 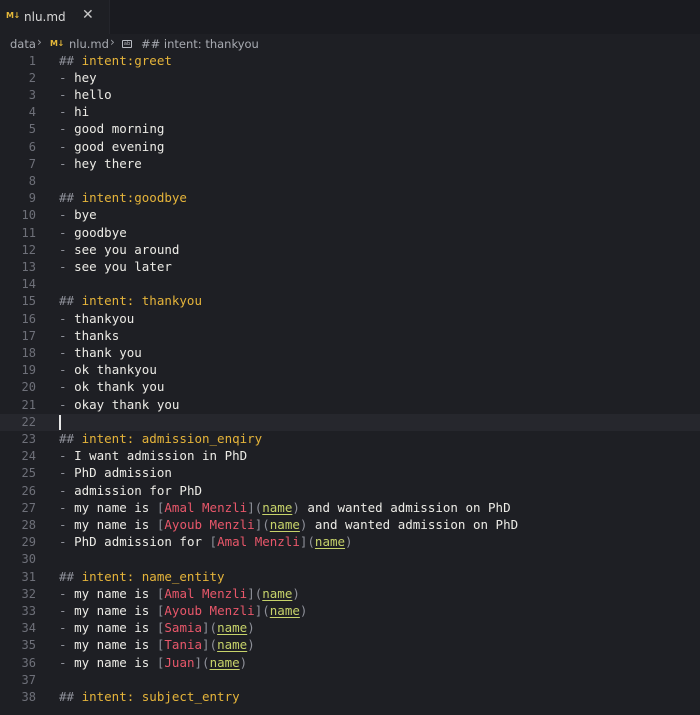 I want to click on line-content: - see you later, so click(x=115, y=266).